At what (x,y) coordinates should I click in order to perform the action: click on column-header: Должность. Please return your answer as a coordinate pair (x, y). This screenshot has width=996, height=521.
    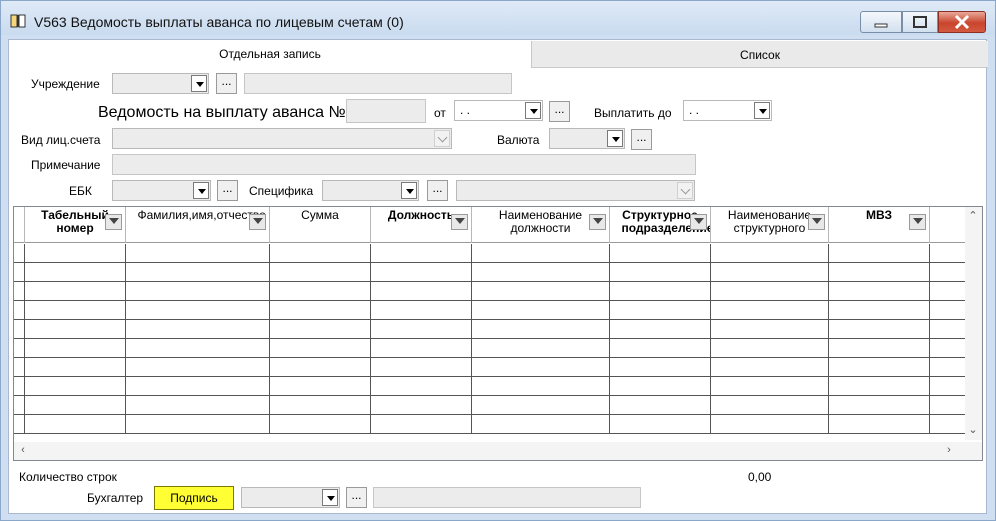
    Looking at the image, I should click on (421, 225).